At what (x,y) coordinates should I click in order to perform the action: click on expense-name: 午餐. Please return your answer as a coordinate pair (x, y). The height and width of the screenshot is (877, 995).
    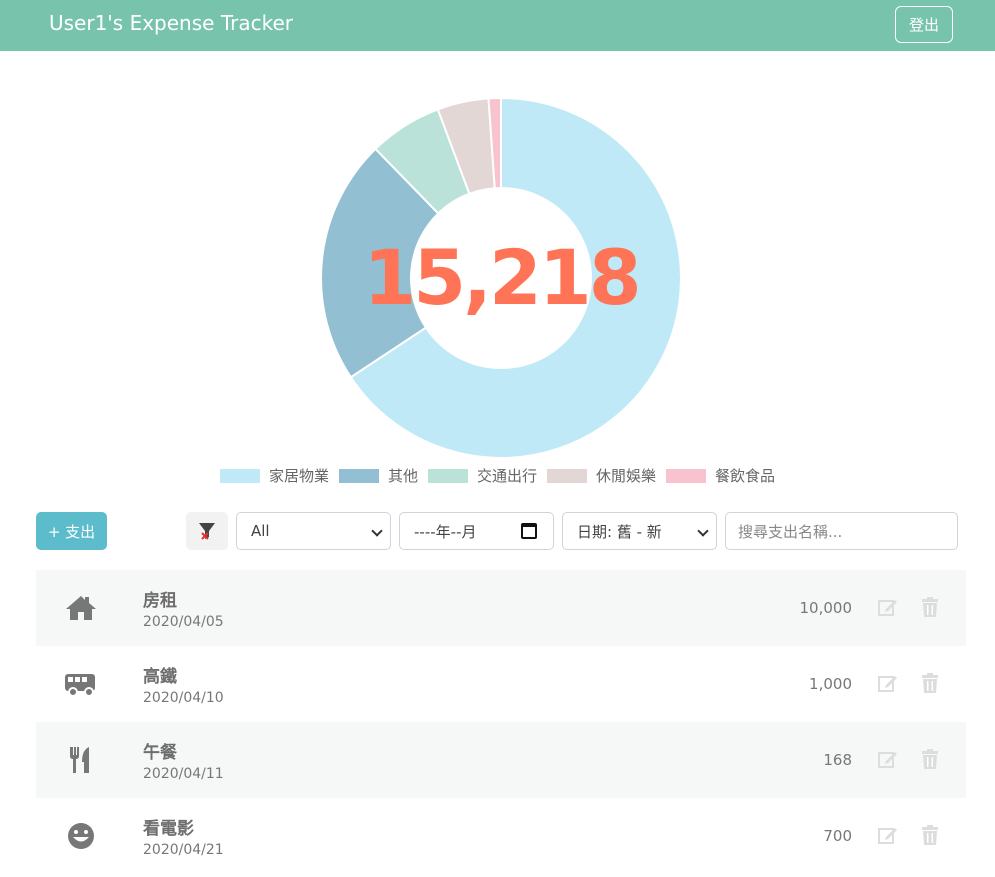
    Looking at the image, I should click on (160, 753).